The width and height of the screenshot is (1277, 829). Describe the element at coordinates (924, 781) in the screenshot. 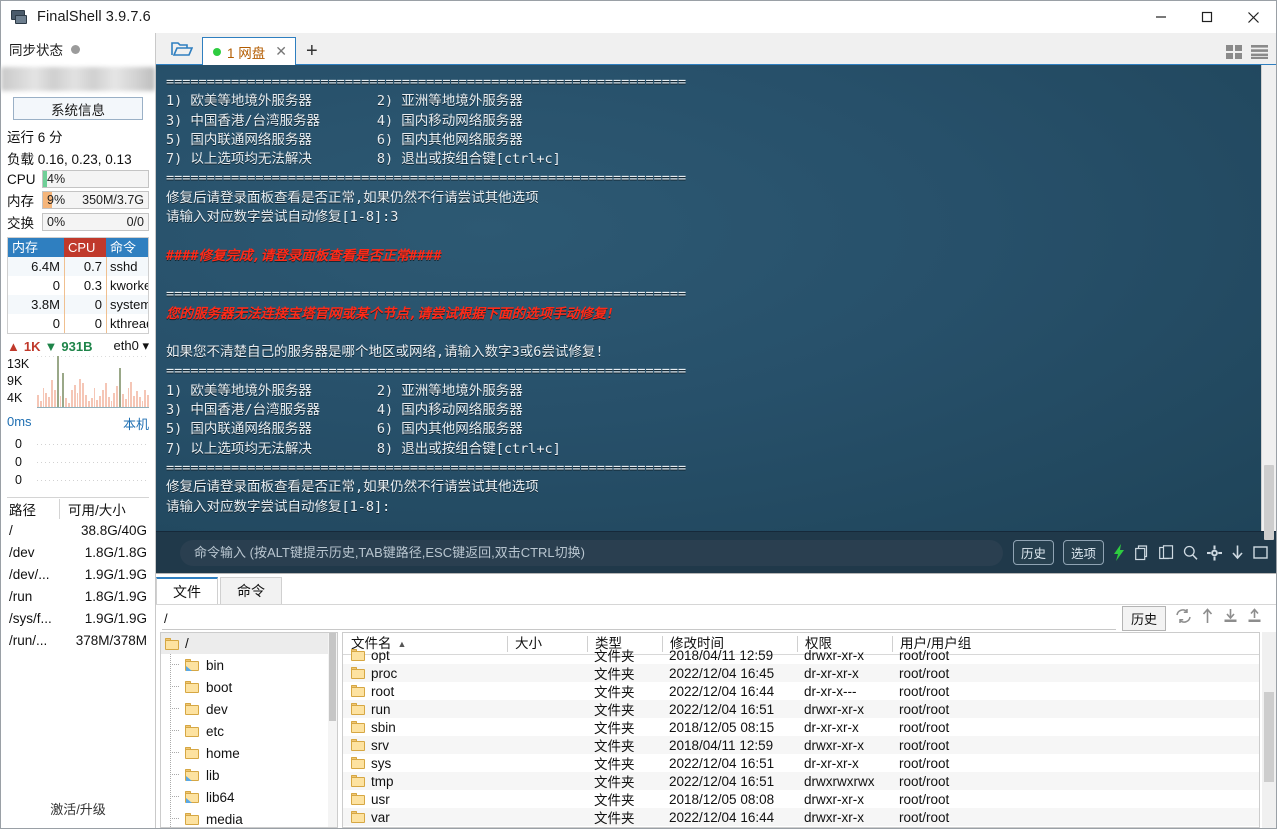

I see `file-owner: root/root` at that location.